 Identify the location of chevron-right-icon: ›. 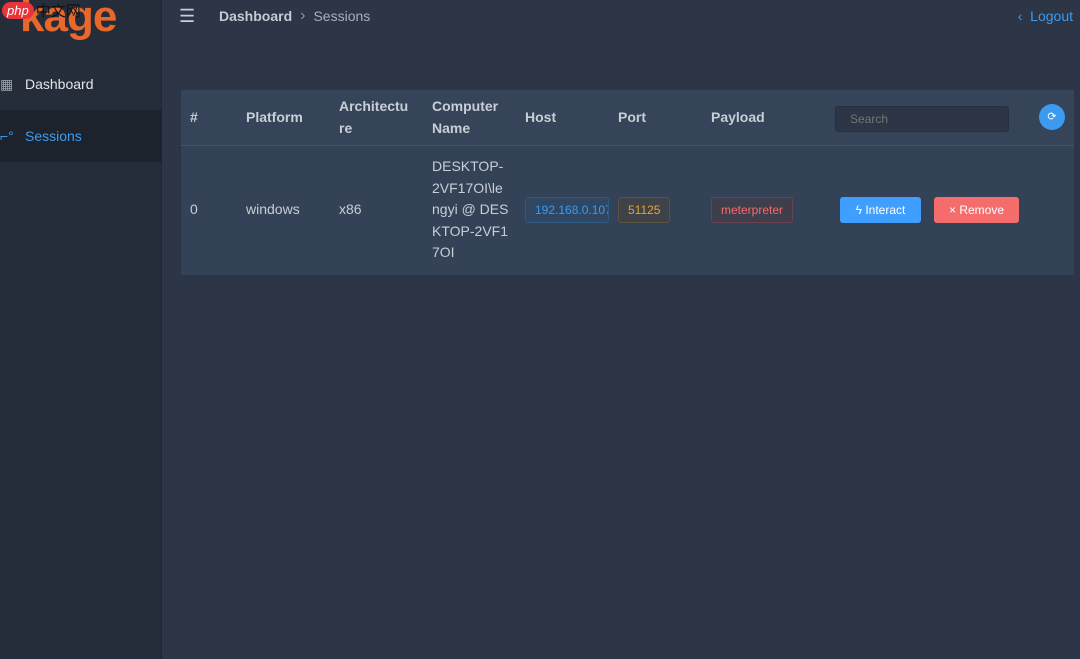
(303, 15).